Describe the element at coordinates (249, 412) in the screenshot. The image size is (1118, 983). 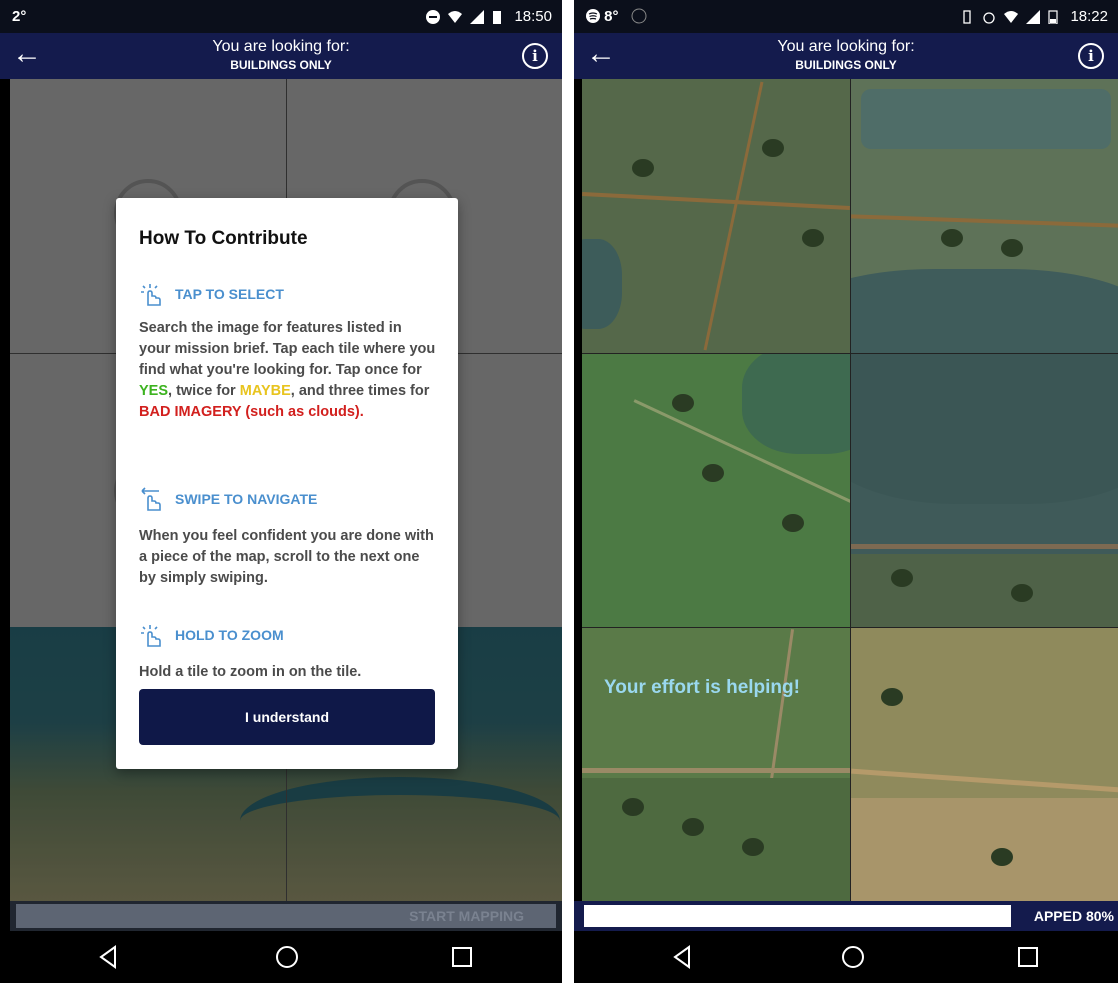
I see `bad-imagery-label: BAD IMAGERY (such as clouds)` at that location.